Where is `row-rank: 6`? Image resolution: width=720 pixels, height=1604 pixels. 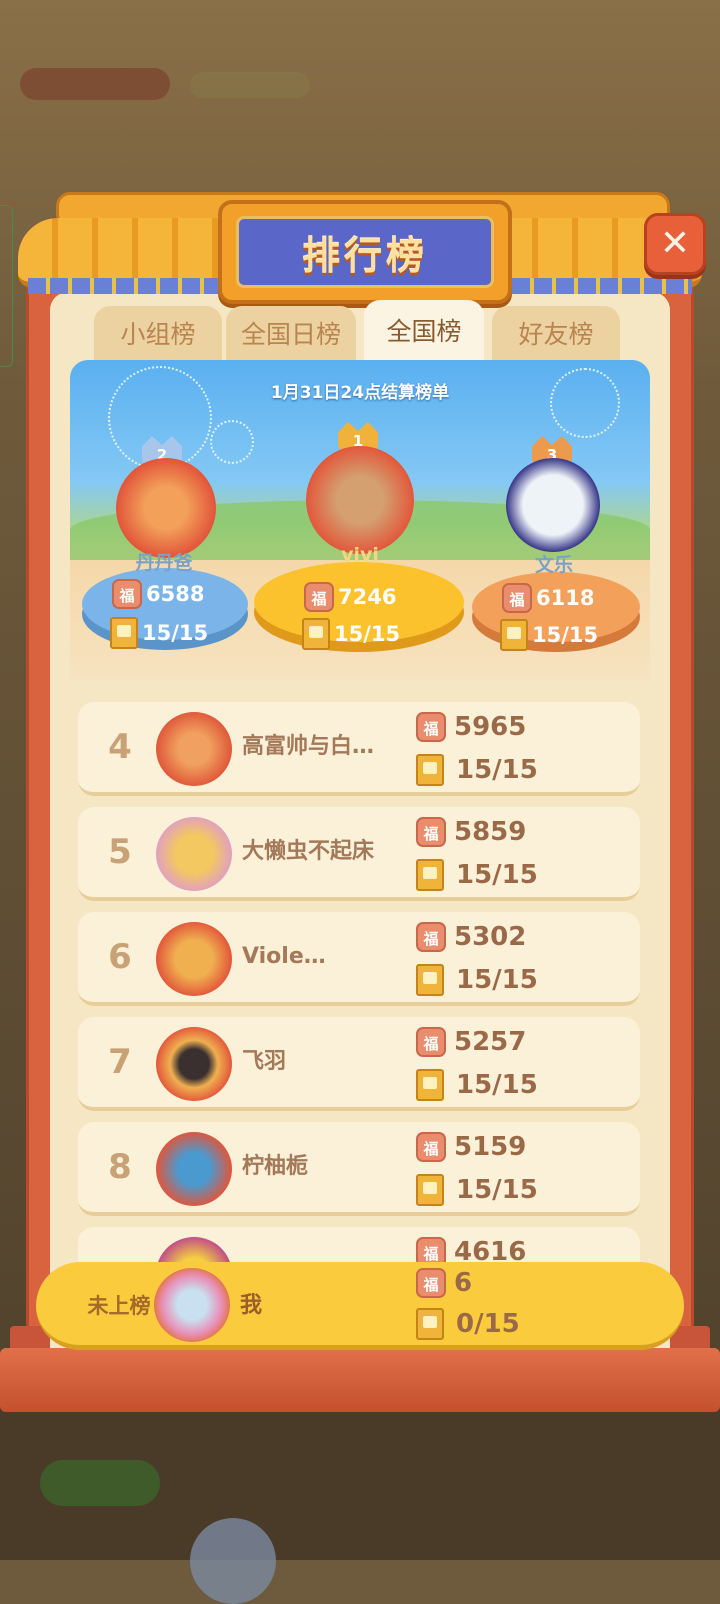 row-rank: 6 is located at coordinates (120, 957).